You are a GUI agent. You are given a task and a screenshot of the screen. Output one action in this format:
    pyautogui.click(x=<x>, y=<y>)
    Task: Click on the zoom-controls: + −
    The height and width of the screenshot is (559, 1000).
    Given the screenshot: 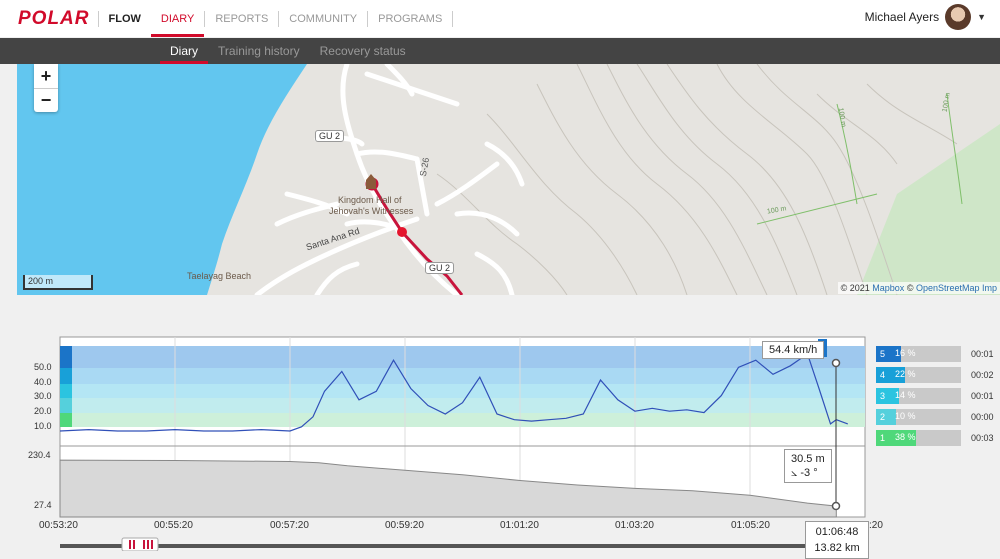 What is the action you would take?
    pyautogui.click(x=46, y=88)
    